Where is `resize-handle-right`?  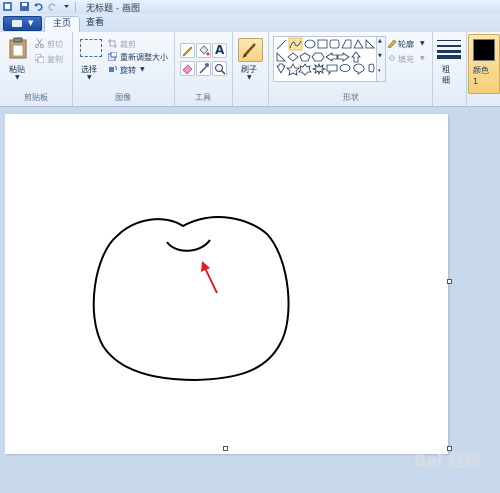
resize-handle-right is located at coordinates (449, 281).